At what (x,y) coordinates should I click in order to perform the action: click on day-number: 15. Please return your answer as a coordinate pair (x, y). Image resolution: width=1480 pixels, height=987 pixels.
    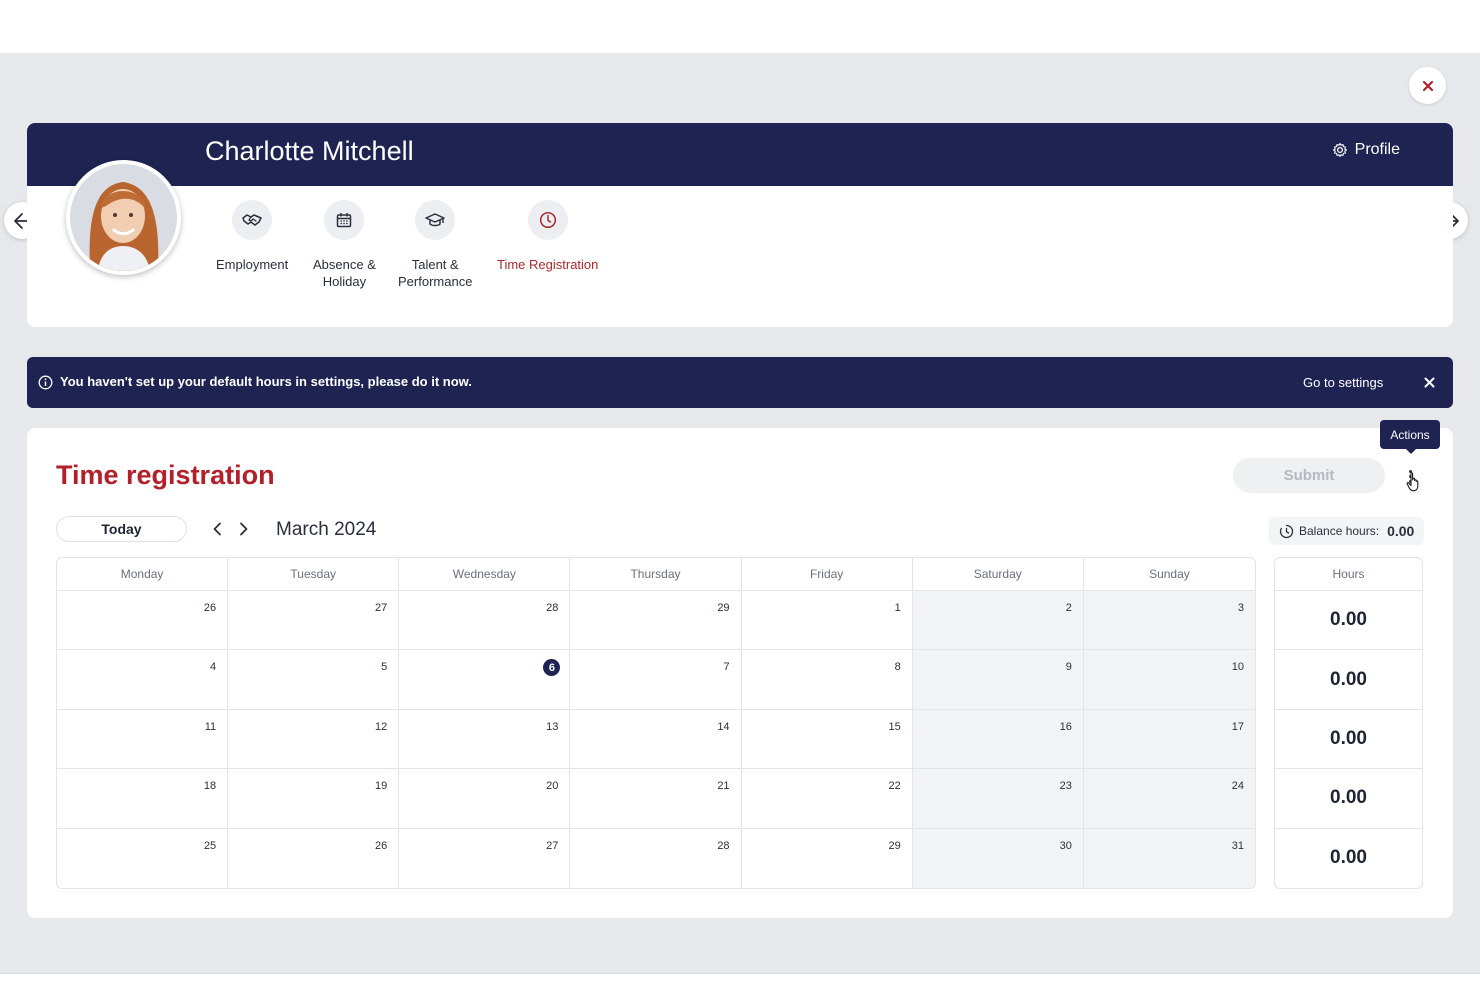
    Looking at the image, I should click on (894, 726).